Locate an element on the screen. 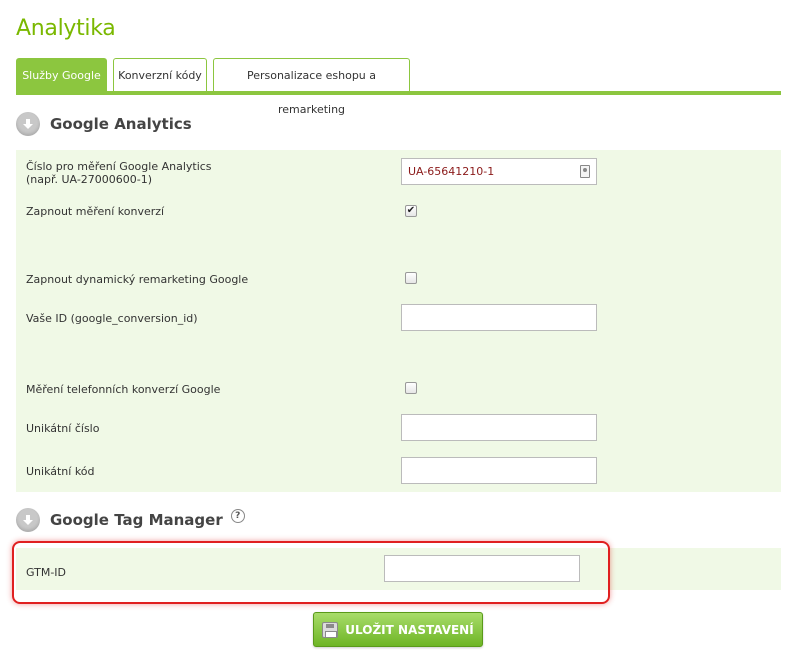  tab-personalization: Personalizace eshopu a remarketing is located at coordinates (311, 87).